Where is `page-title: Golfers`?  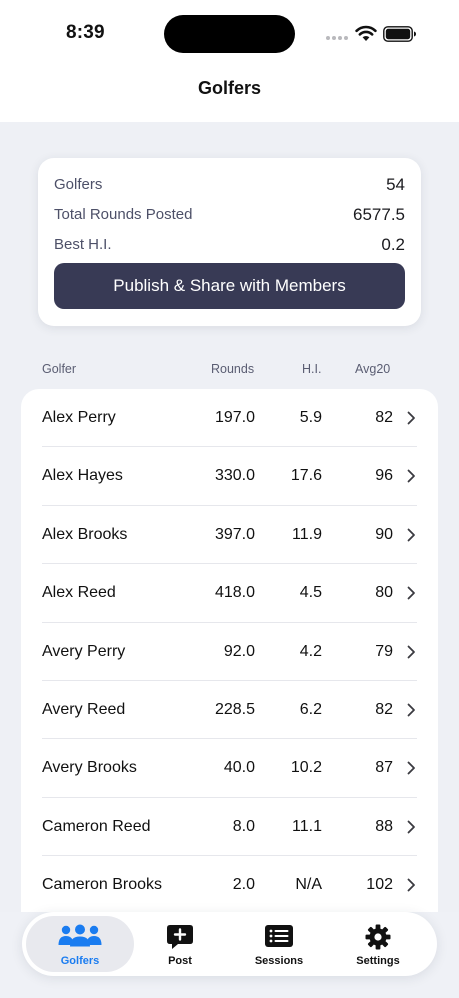 page-title: Golfers is located at coordinates (229, 88).